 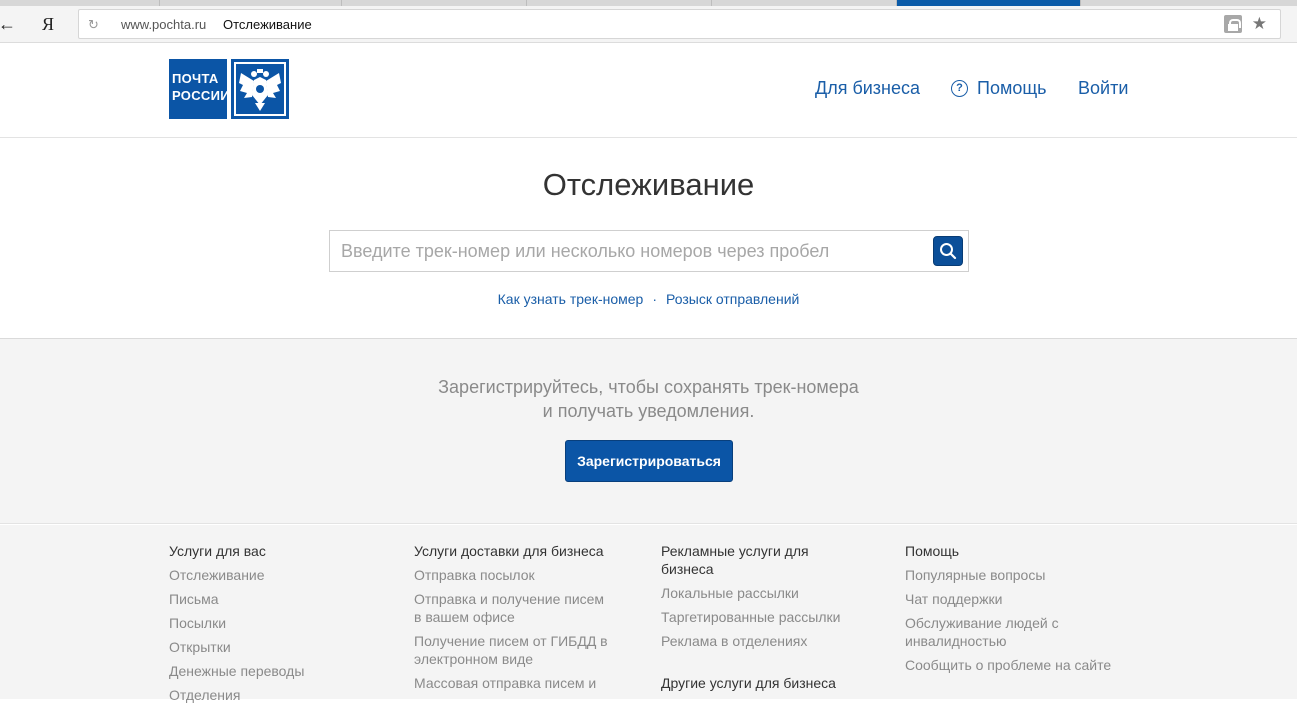 I want to click on footer-link: Популярные вопросы, so click(x=1015, y=575).